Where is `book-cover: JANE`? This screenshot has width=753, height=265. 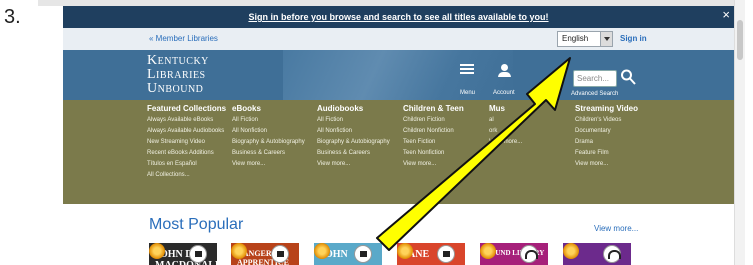
book-cover: JANE is located at coordinates (431, 254).